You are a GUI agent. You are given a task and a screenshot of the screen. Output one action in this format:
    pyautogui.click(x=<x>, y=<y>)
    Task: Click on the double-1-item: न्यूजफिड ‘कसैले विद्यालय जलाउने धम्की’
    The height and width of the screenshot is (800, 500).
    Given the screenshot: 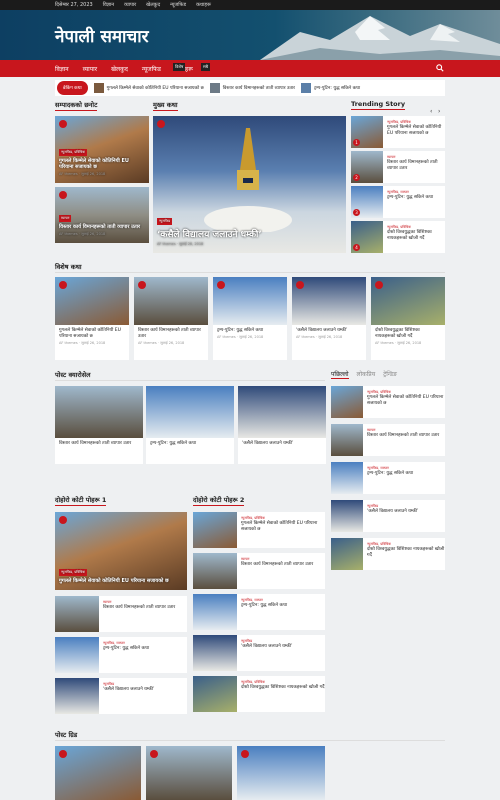 What is the action you would take?
    pyautogui.click(x=121, y=696)
    